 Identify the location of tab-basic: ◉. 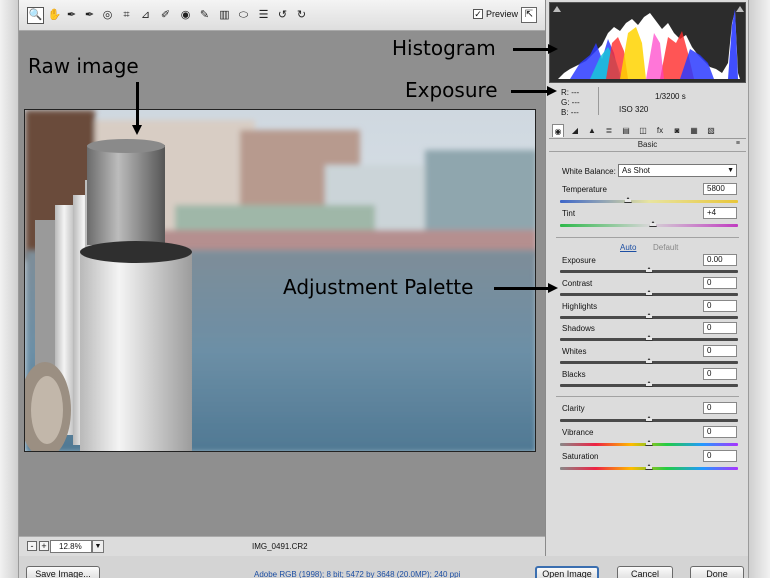
(558, 130).